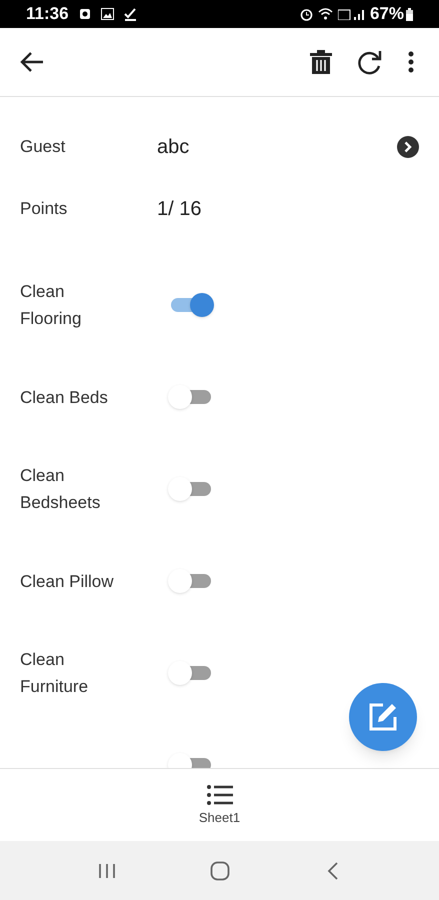  I want to click on field-label: Points, so click(44, 209).